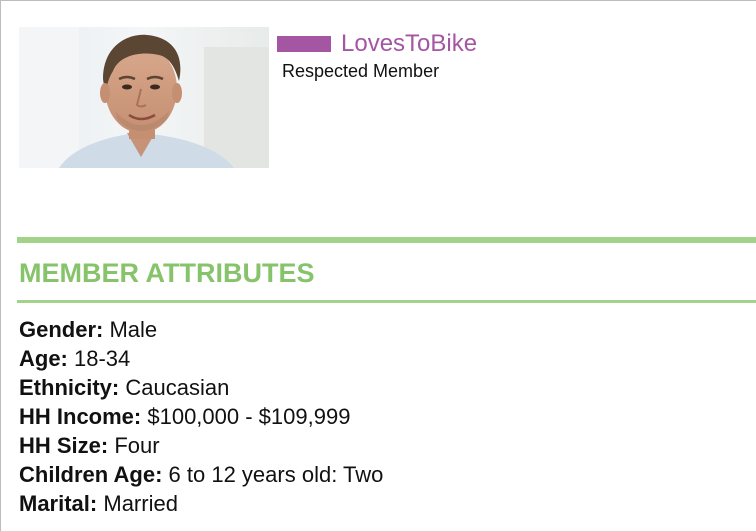 The height and width of the screenshot is (531, 756). I want to click on attribute-label: HH Income:, so click(80, 416).